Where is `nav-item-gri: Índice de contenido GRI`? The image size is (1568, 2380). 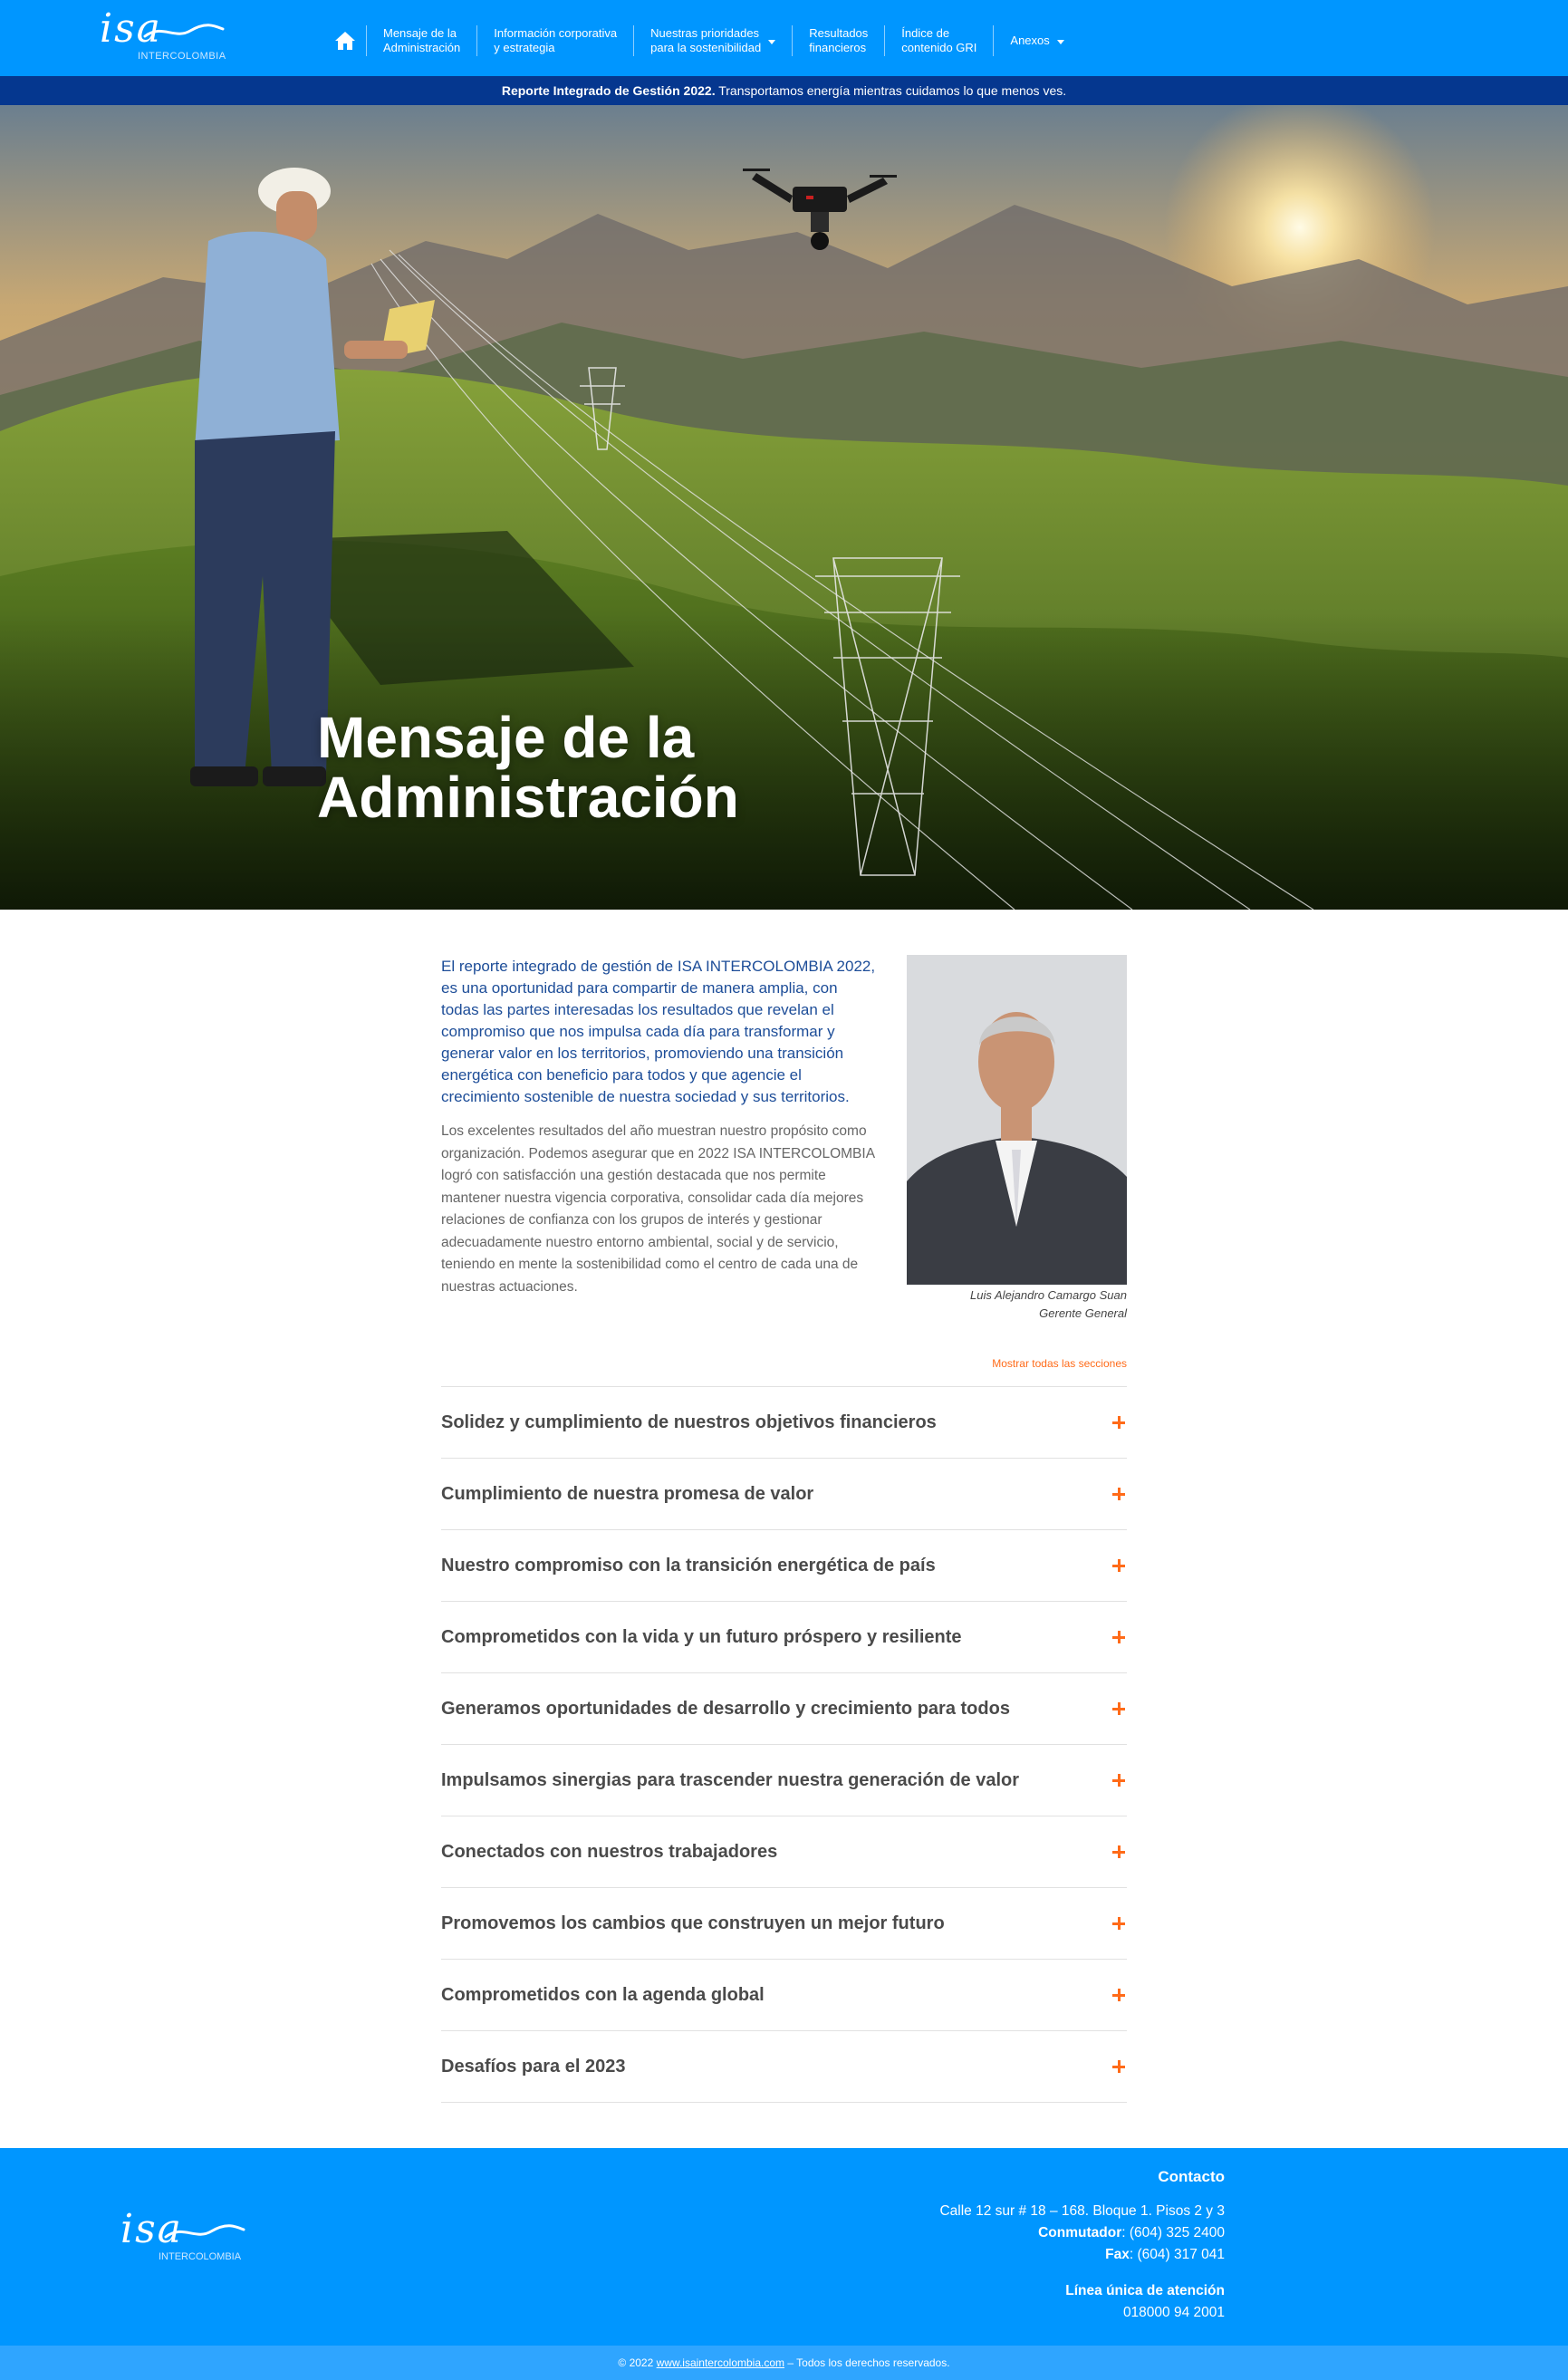
nav-item-gri: Índice de contenido GRI is located at coordinates (938, 40).